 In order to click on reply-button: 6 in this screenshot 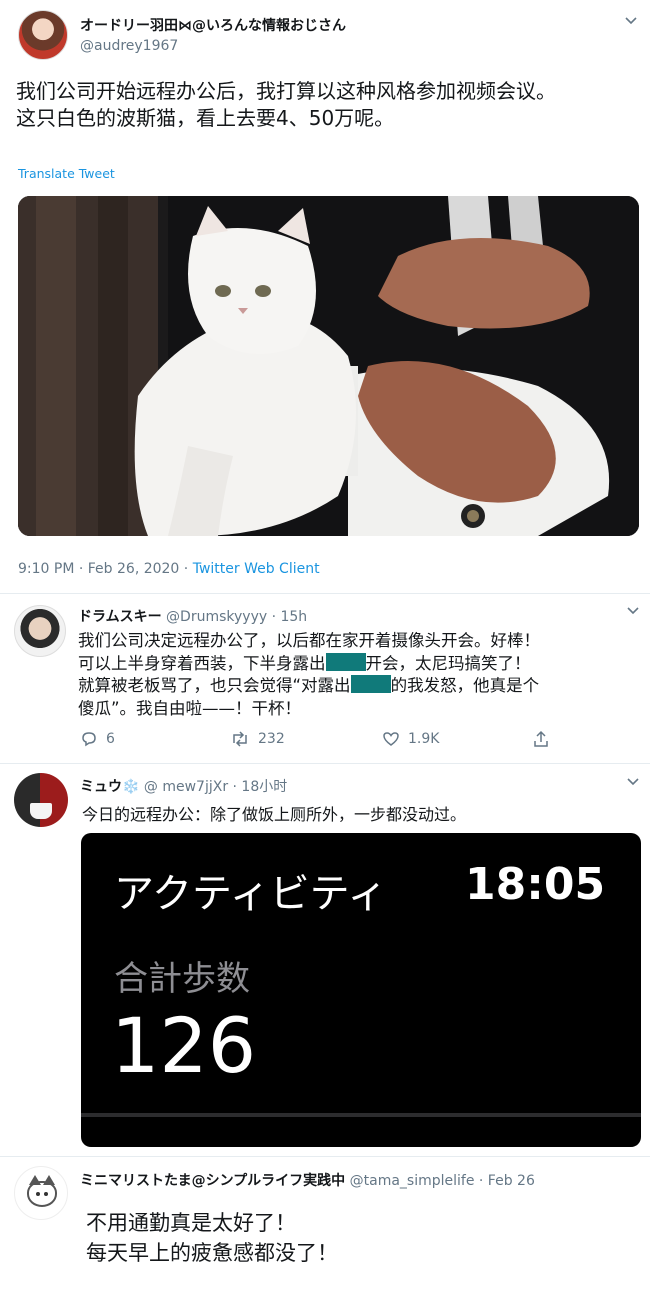, I will do `click(97, 739)`.